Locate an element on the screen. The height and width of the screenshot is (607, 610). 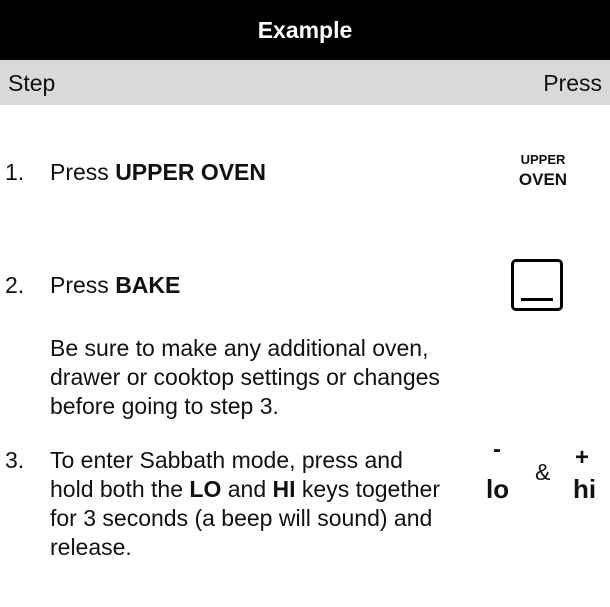
table-header-row: Step Press is located at coordinates (305, 82).